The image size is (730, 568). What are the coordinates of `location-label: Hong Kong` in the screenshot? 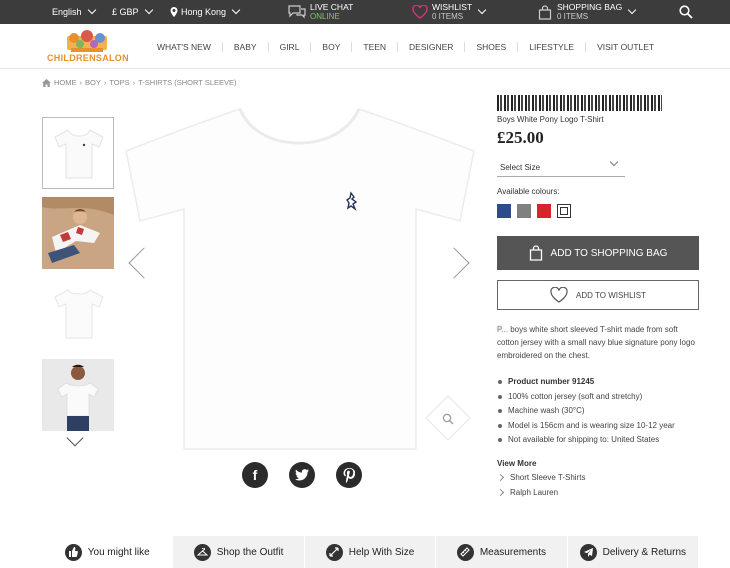 It's located at (204, 12).